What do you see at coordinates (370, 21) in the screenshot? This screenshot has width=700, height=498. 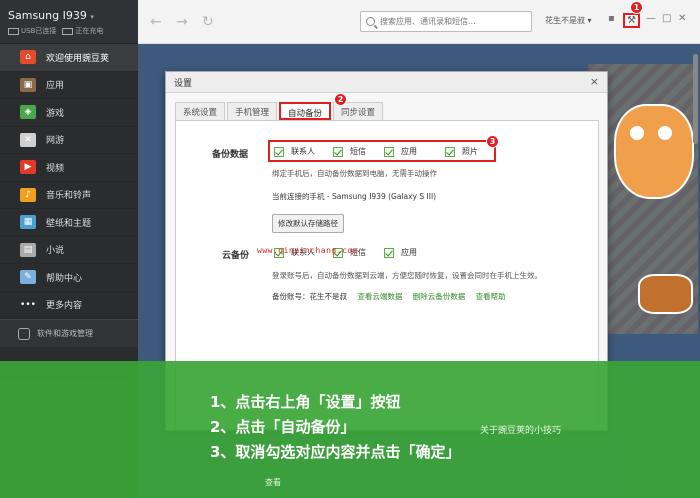 I see `search-icon` at bounding box center [370, 21].